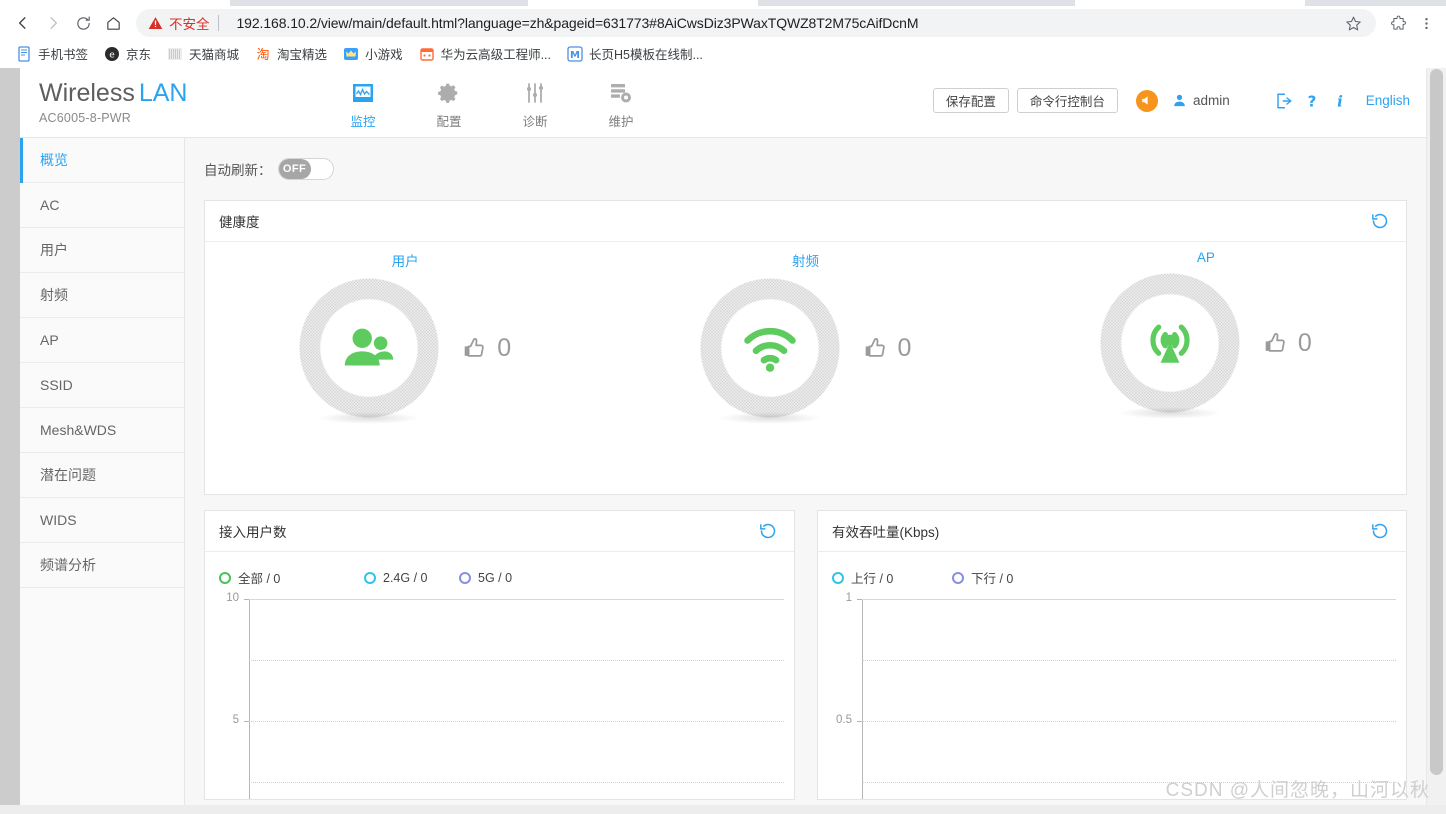 The width and height of the screenshot is (1446, 814). What do you see at coordinates (1169, 346) in the screenshot?
I see `ap-gauge` at bounding box center [1169, 346].